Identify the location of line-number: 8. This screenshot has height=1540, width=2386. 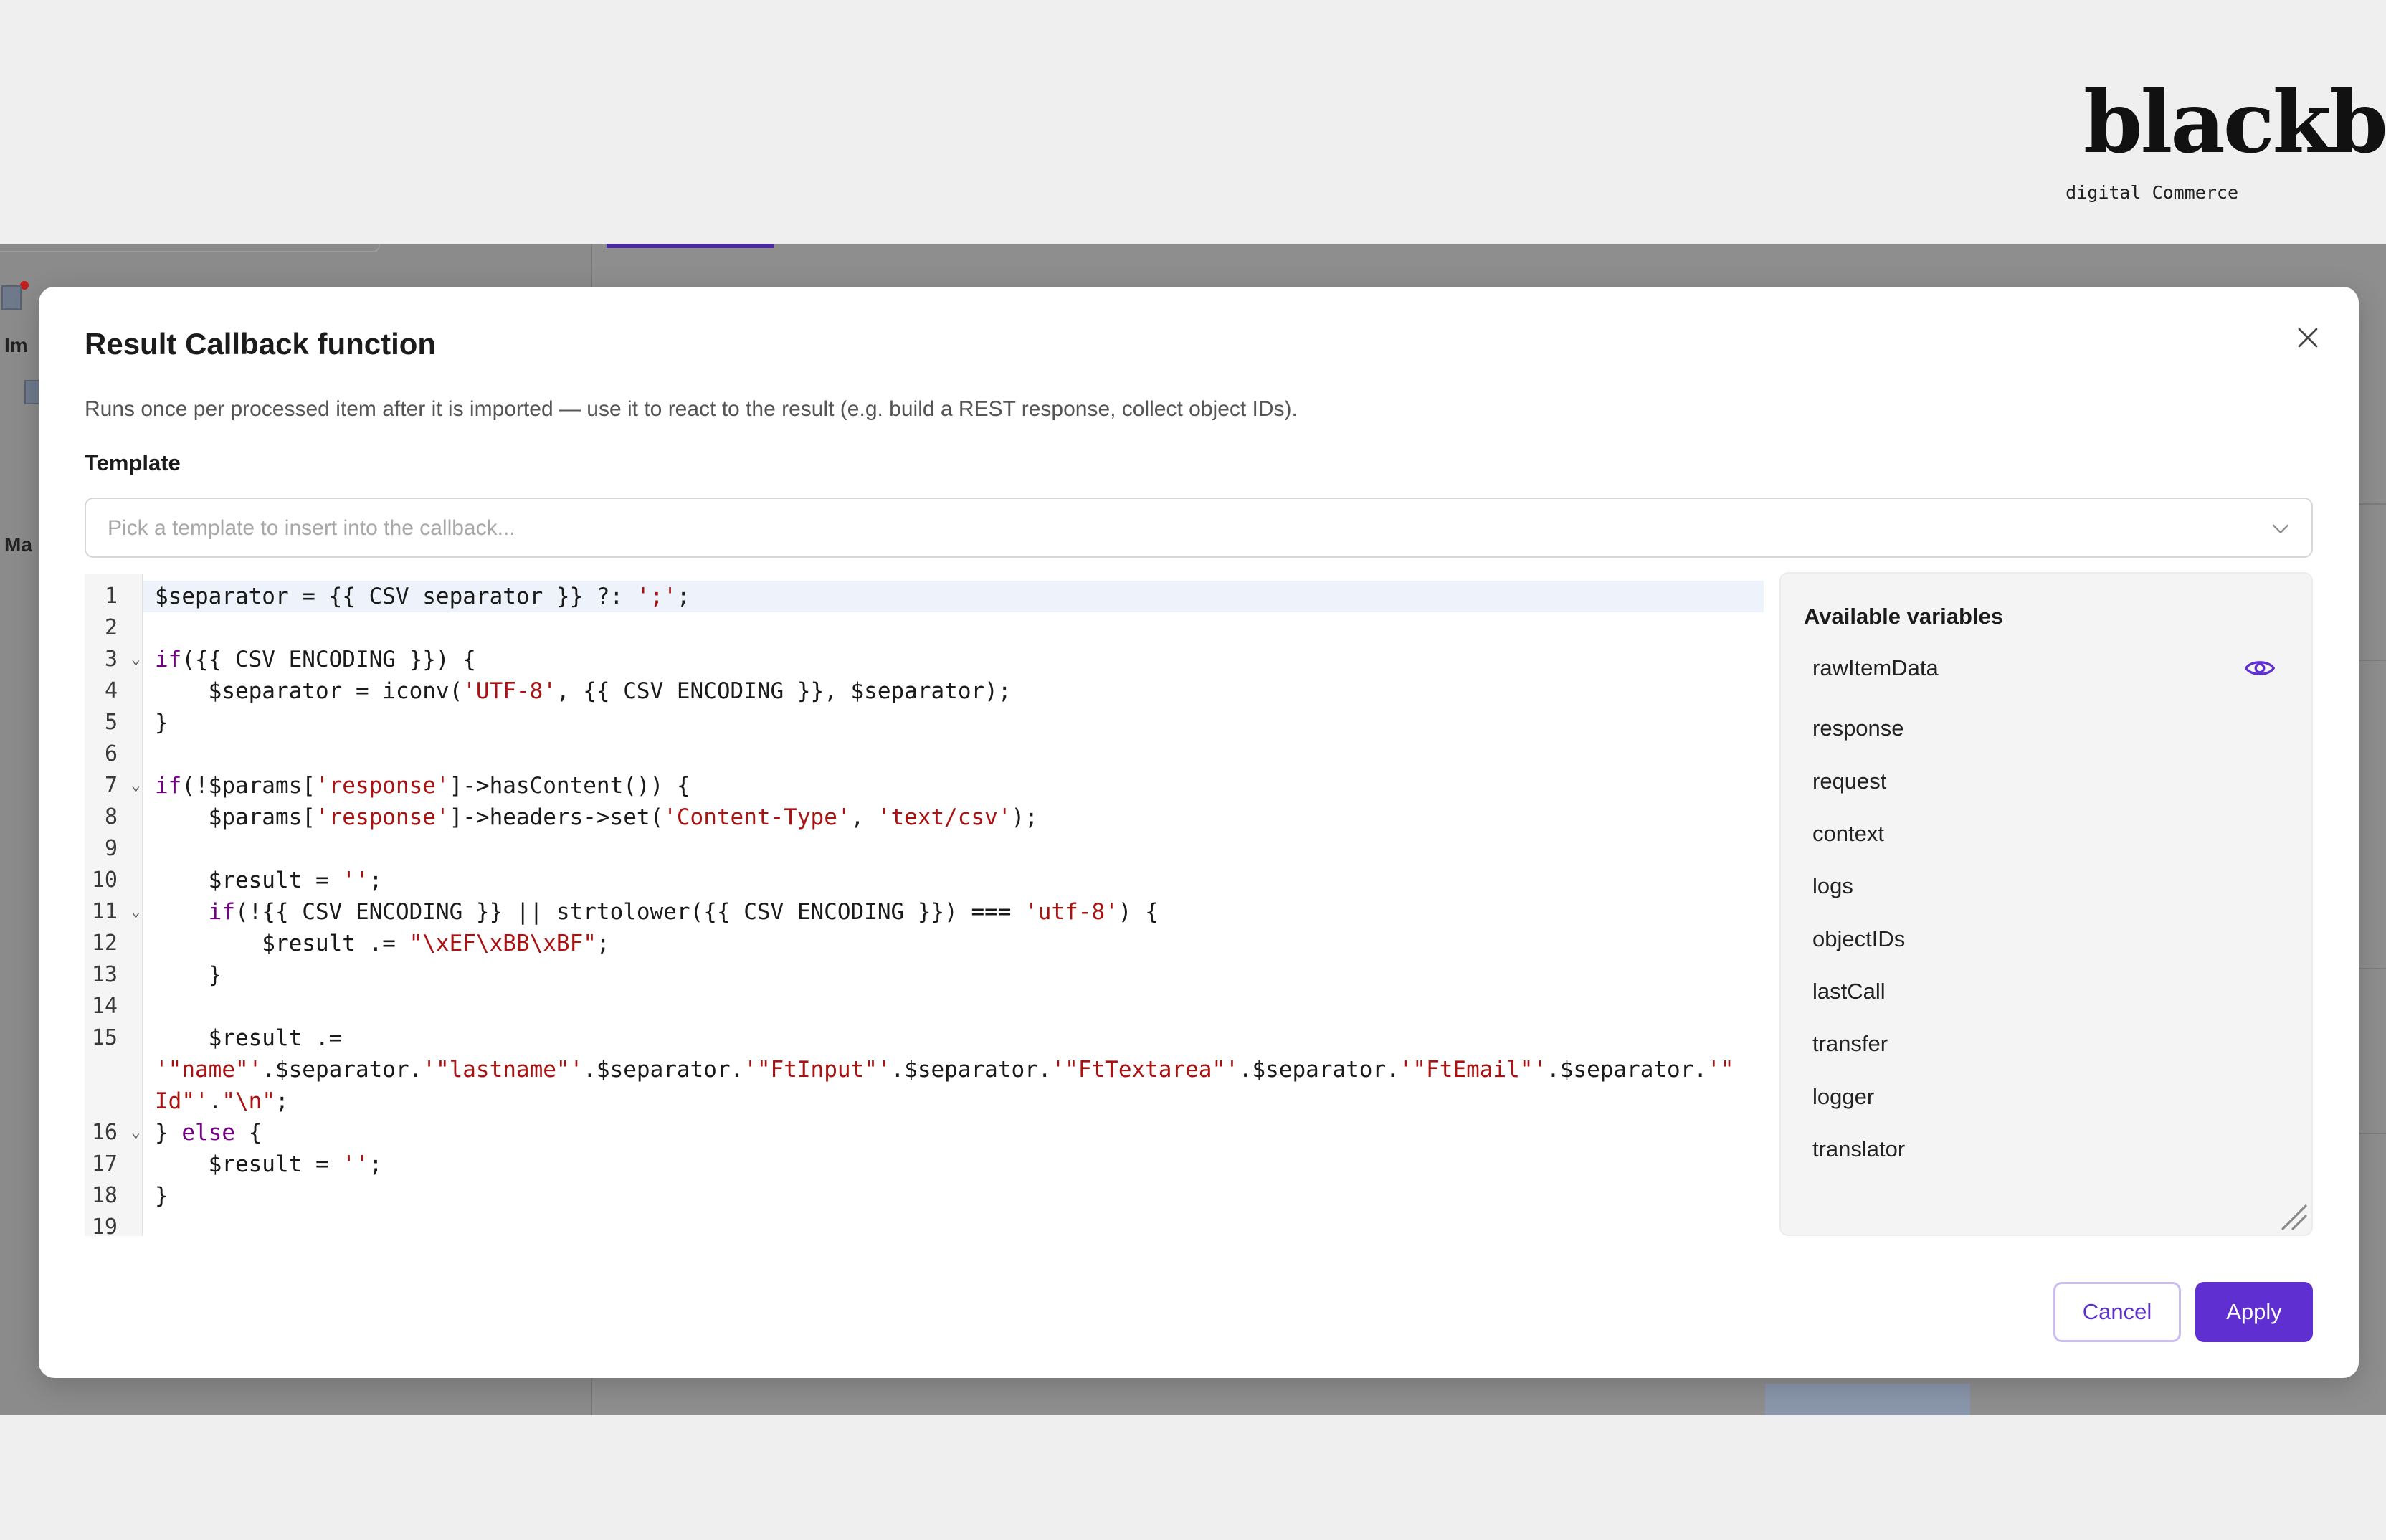
(114, 817).